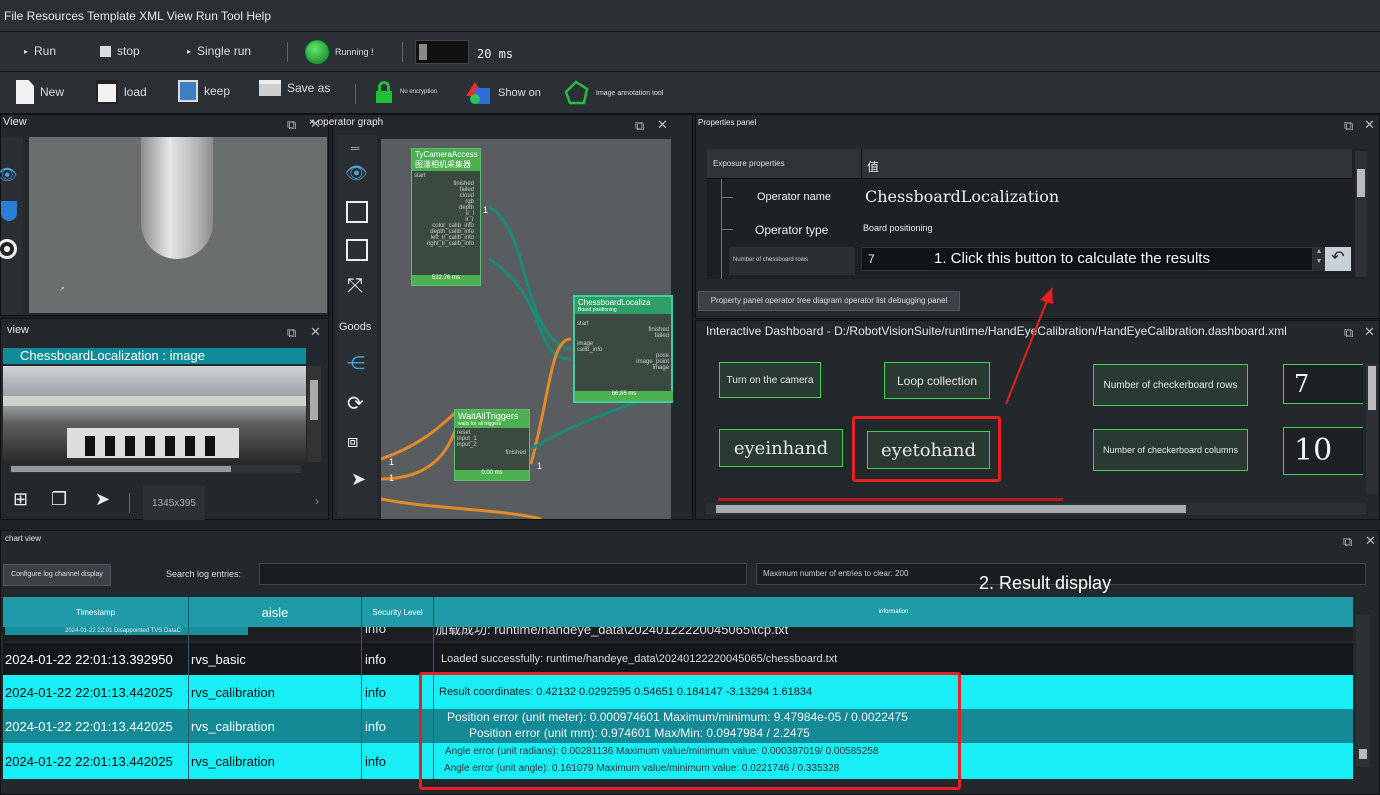  Describe the element at coordinates (354, 52) in the screenshot. I see `running-label: Running !` at that location.